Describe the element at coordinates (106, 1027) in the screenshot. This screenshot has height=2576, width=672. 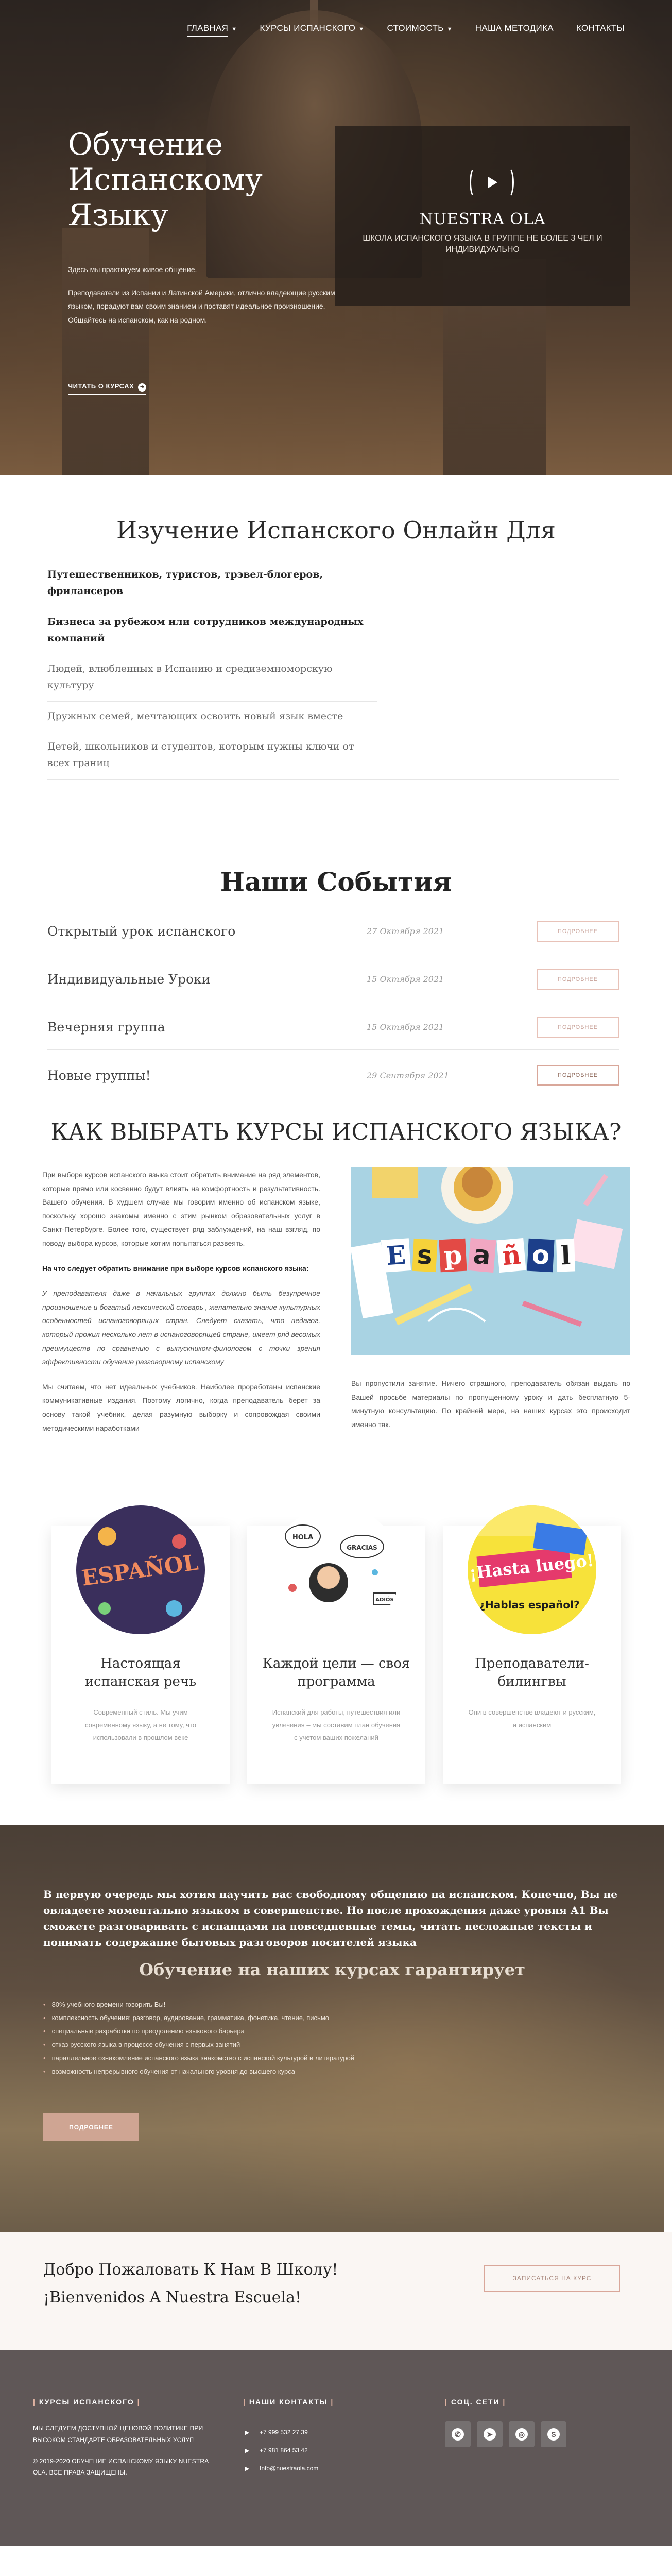
I see `event-name: Вечерняя группа` at that location.